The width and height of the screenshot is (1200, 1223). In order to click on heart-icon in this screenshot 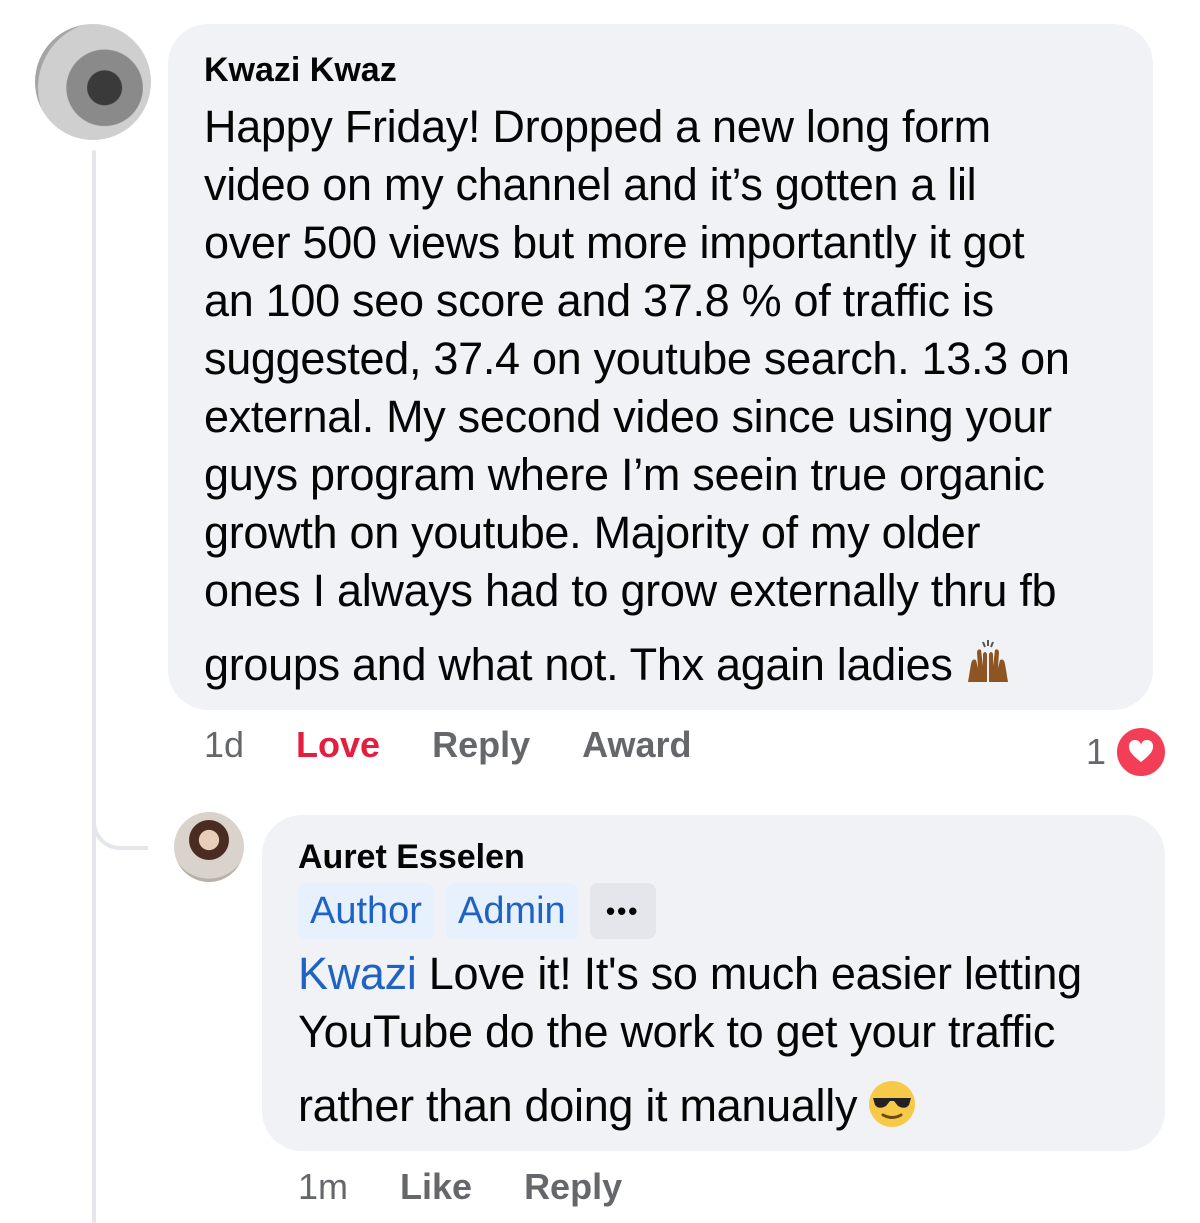, I will do `click(1141, 752)`.